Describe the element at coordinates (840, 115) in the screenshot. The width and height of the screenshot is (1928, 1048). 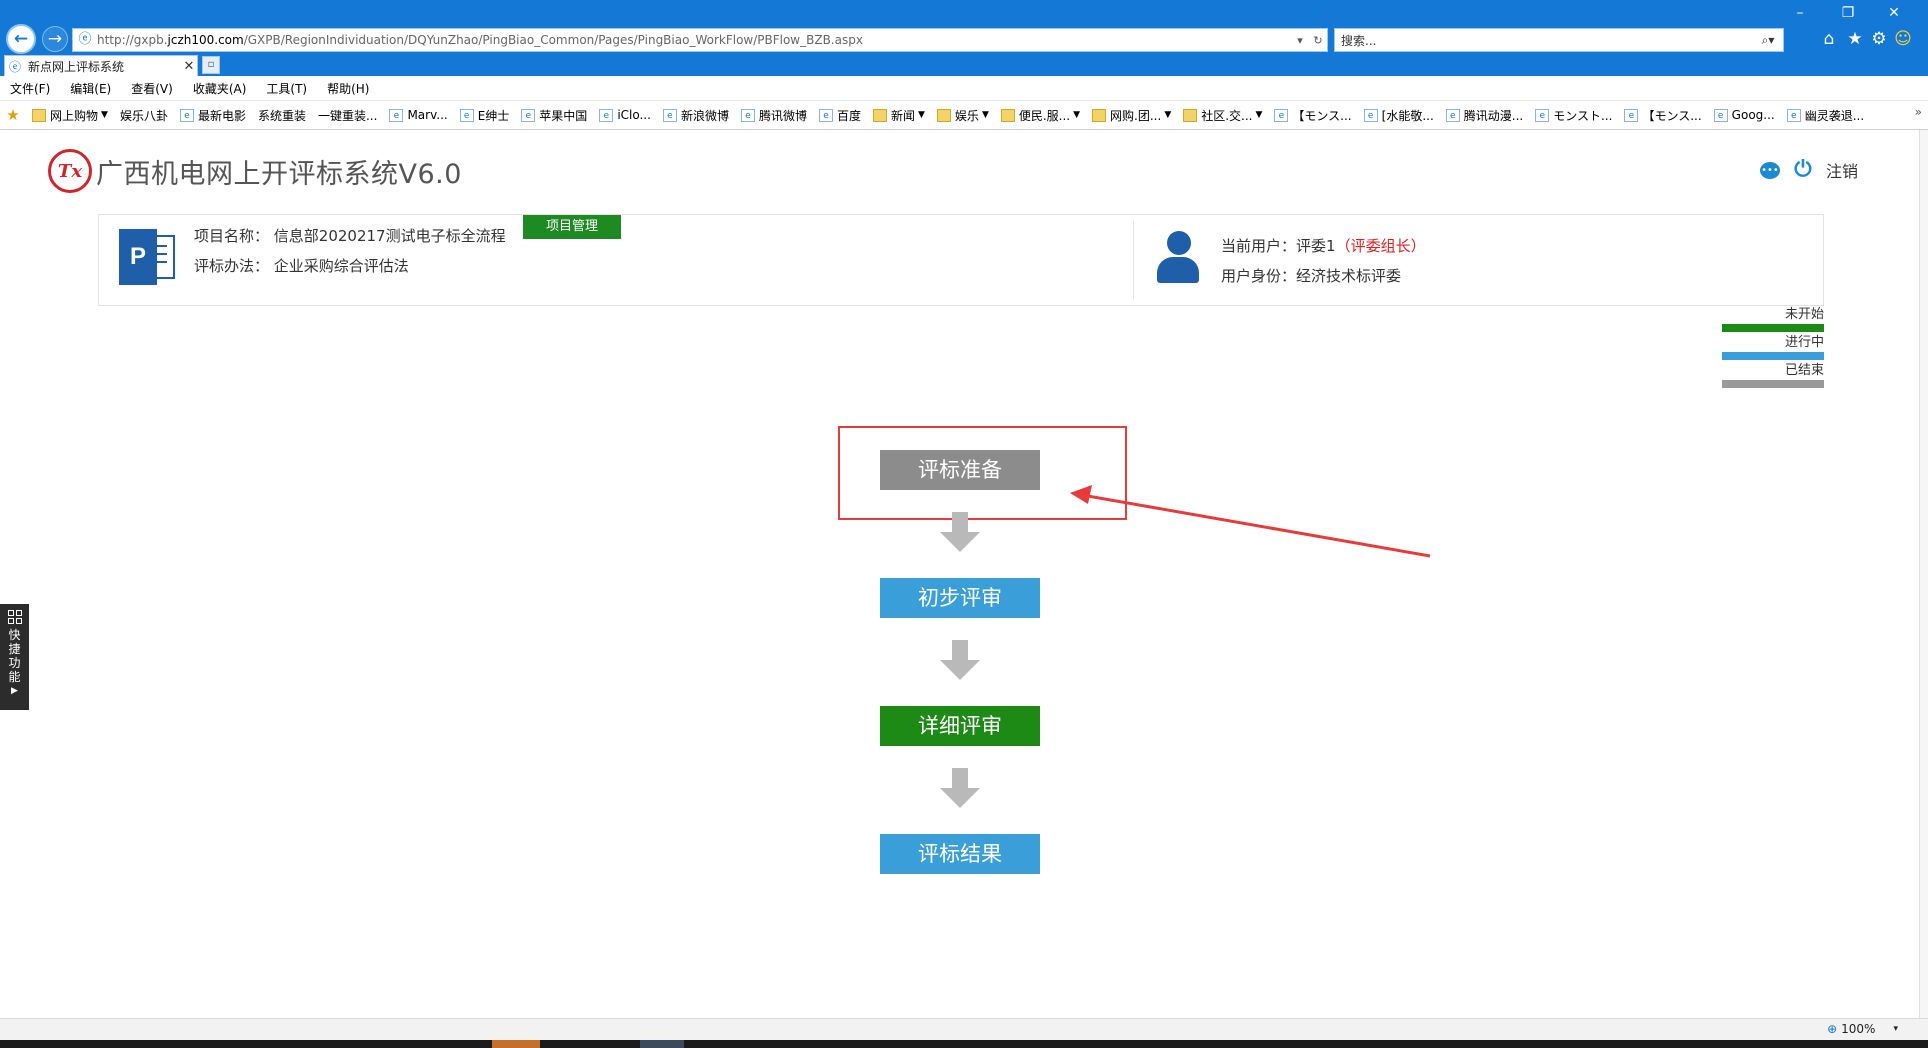
I see `favorite-item: e 百度` at that location.